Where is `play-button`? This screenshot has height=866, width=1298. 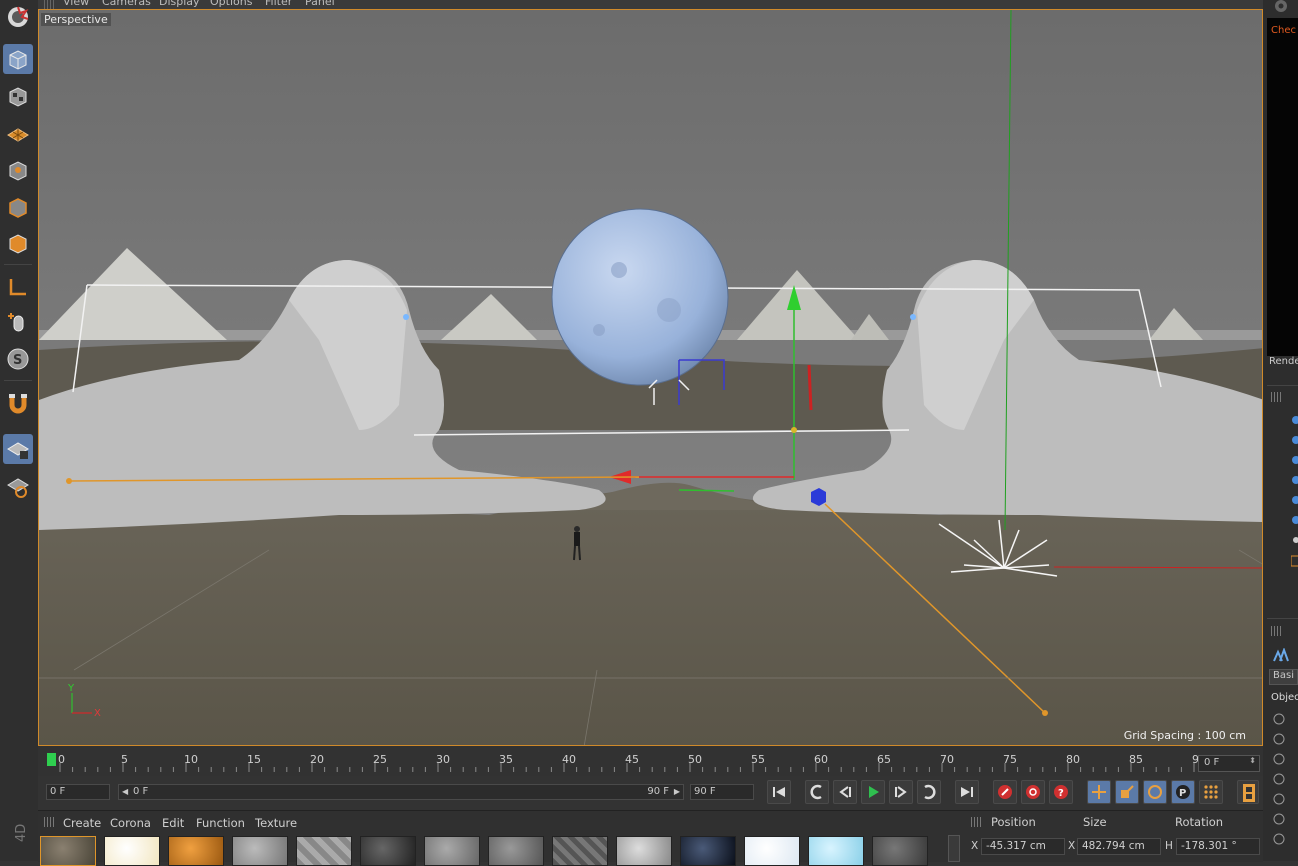
play-button is located at coordinates (873, 792).